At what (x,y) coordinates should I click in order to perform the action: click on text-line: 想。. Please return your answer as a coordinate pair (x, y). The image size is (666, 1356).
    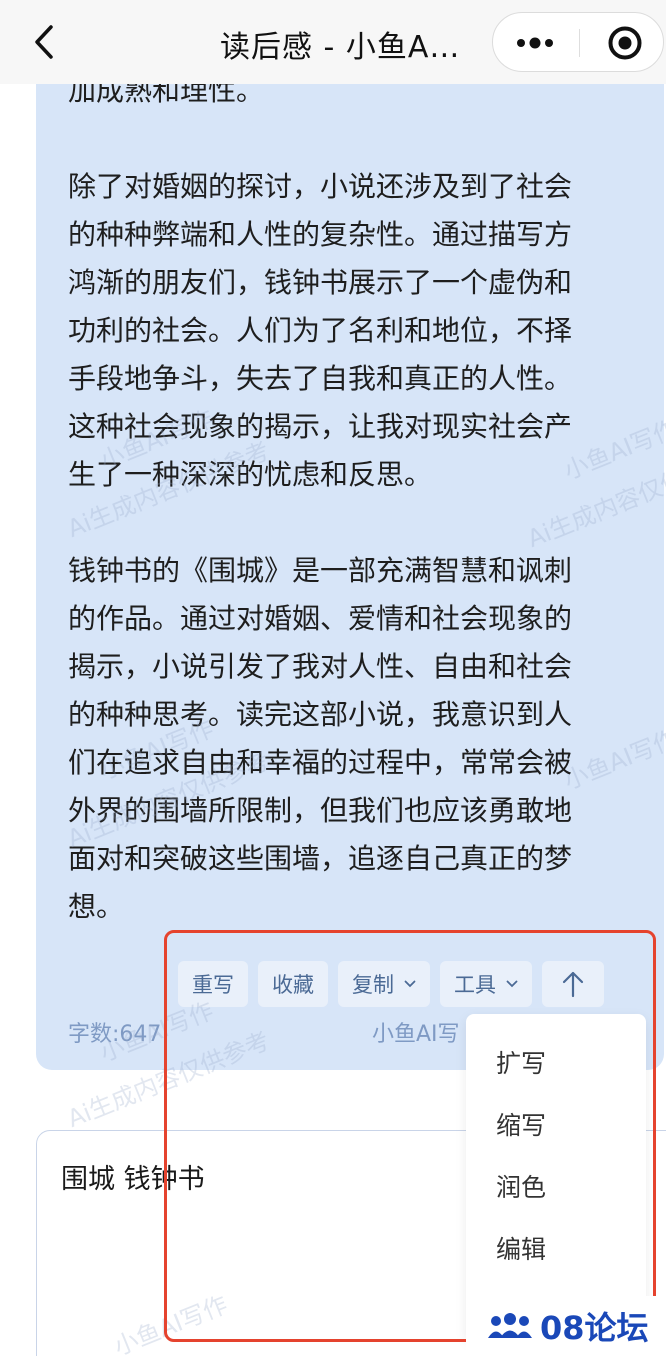
    Looking at the image, I should click on (96, 906).